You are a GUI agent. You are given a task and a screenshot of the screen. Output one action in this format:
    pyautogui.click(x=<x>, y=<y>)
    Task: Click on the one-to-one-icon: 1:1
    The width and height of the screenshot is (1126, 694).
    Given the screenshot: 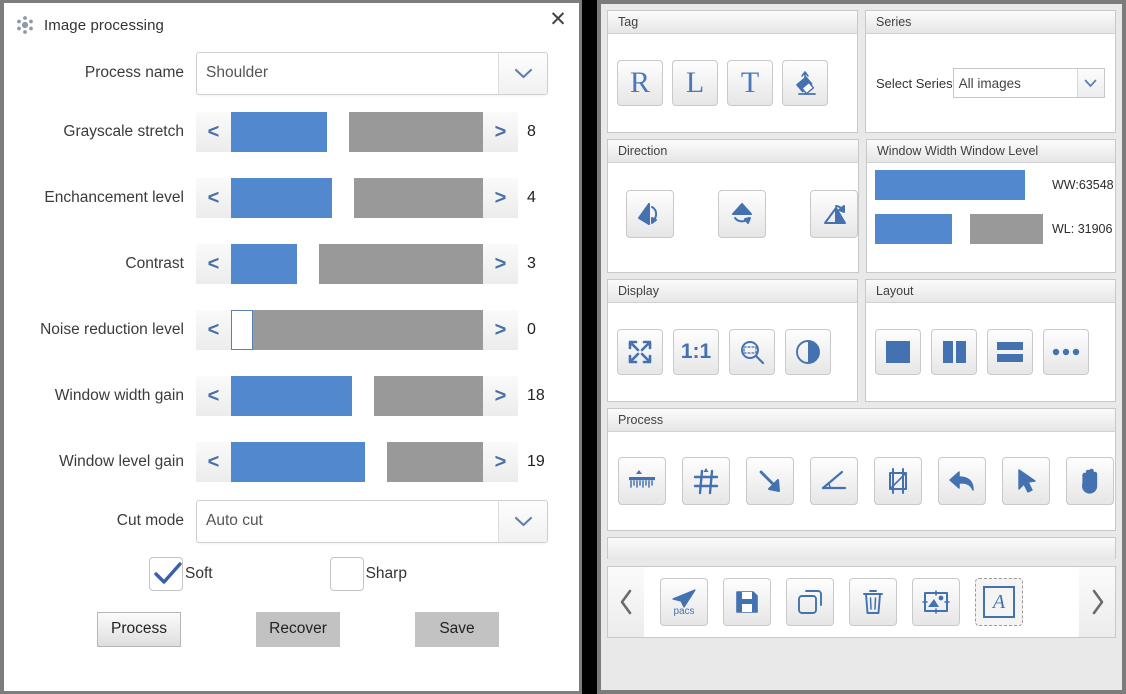 What is the action you would take?
    pyautogui.click(x=696, y=352)
    